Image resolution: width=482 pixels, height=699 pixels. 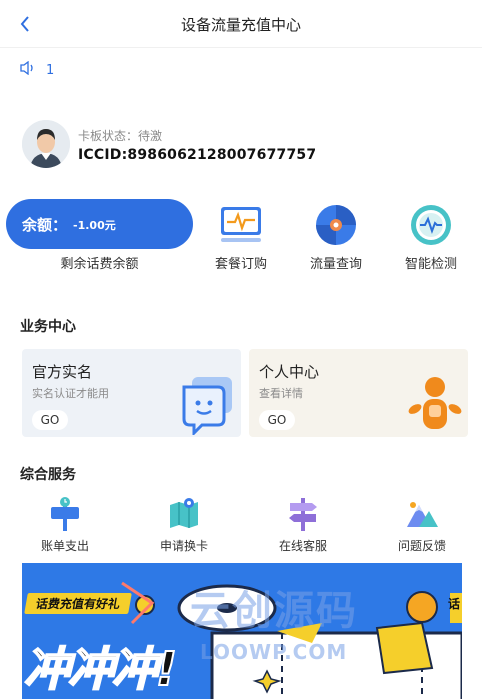 What do you see at coordinates (99, 264) in the screenshot?
I see `balance-caption: 剩余话费余额` at bounding box center [99, 264].